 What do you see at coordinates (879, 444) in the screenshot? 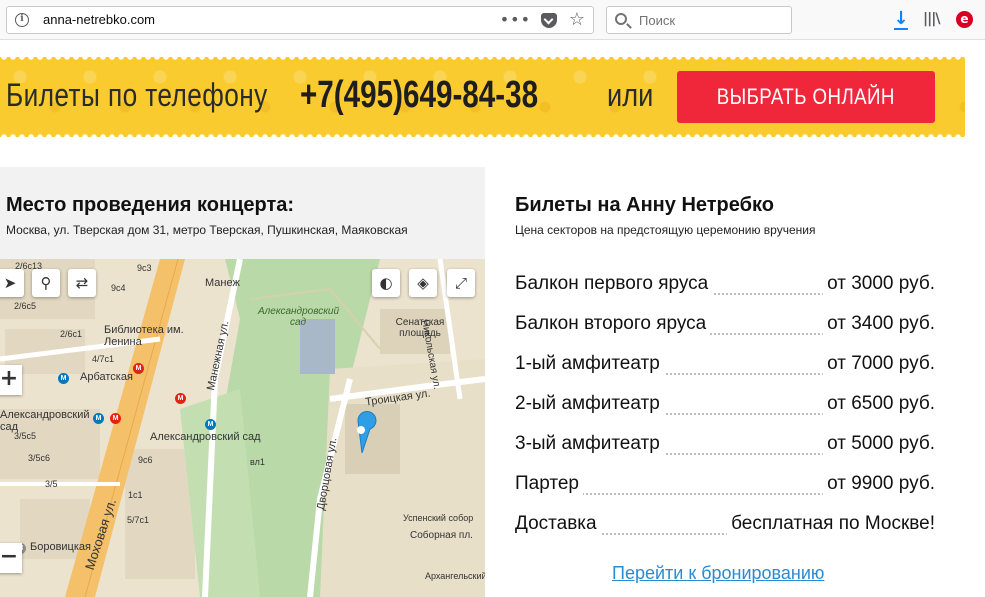
I see `price-row-value: от 5000 руб.` at bounding box center [879, 444].